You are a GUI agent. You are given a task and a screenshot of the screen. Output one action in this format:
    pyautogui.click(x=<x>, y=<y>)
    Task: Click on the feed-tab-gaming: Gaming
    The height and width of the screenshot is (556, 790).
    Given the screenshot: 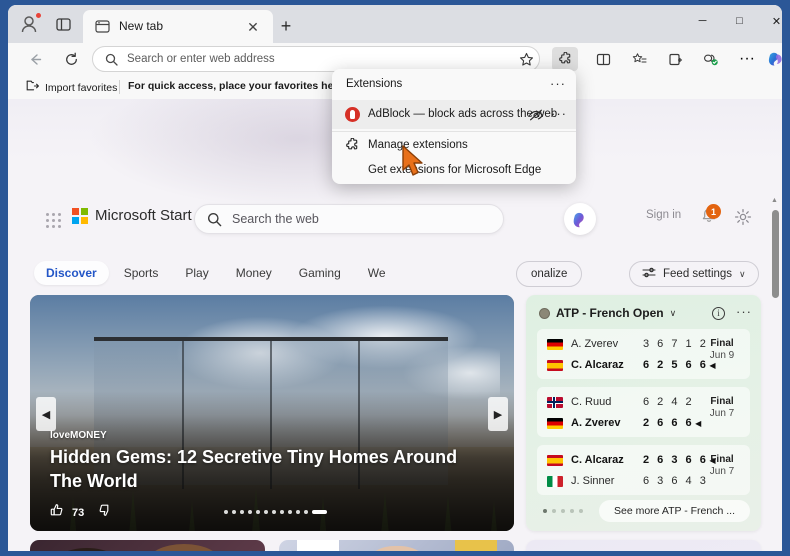 What is the action you would take?
    pyautogui.click(x=320, y=273)
    